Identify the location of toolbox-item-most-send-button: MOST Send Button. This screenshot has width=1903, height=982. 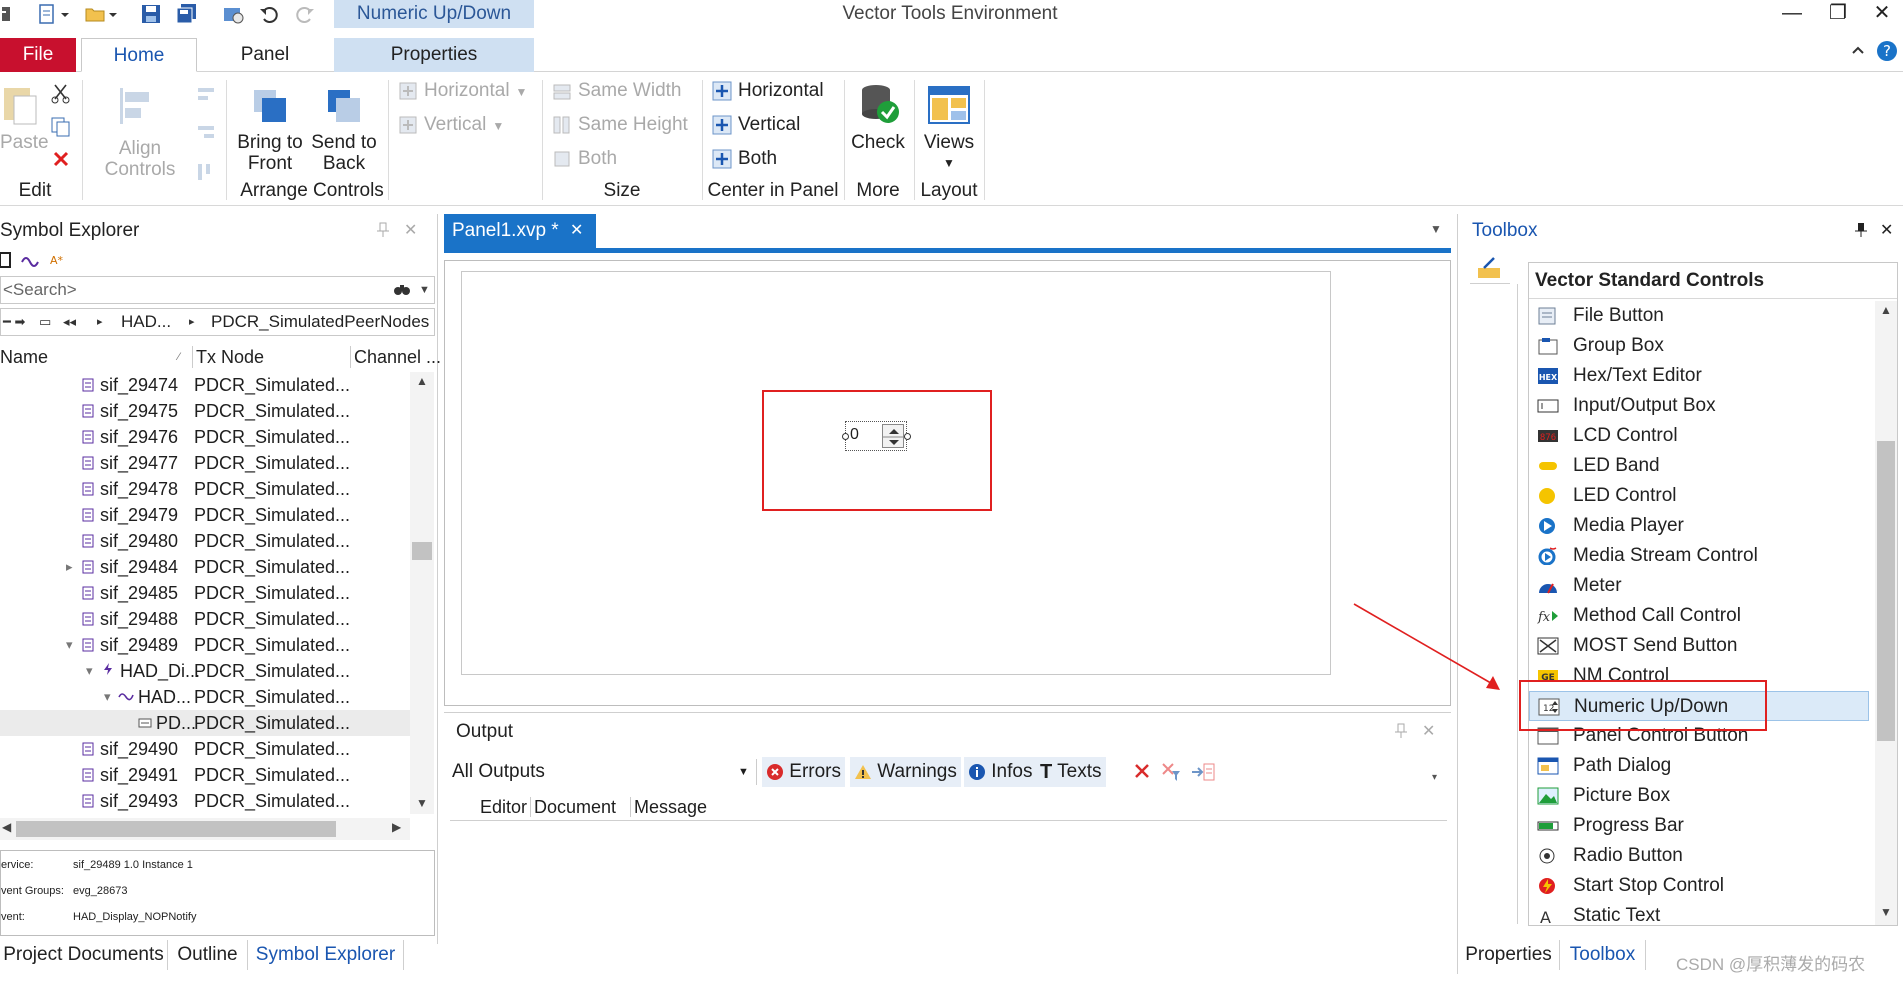
(1699, 646).